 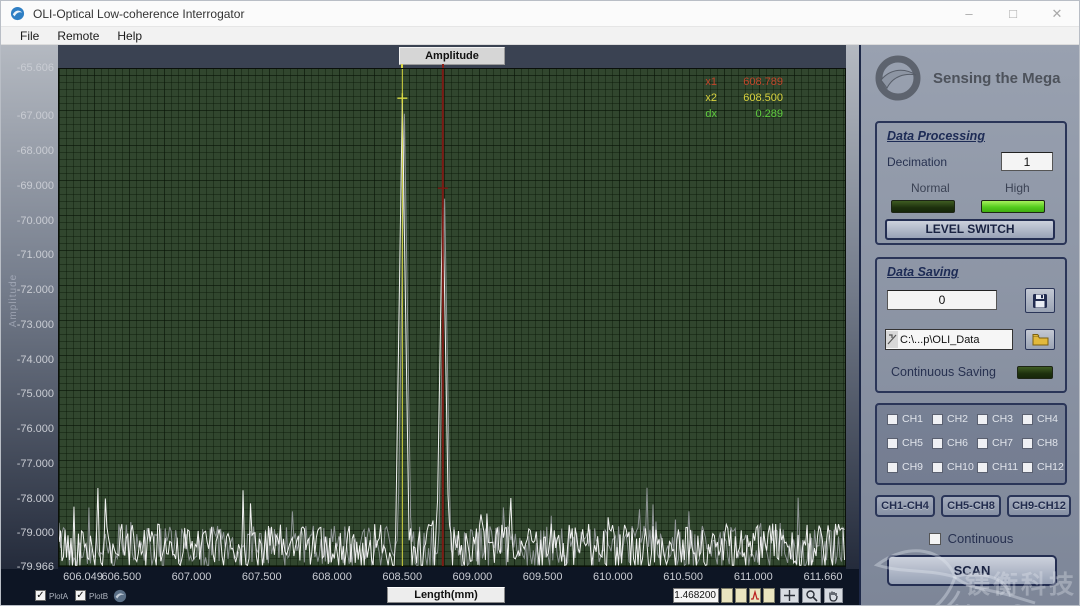 What do you see at coordinates (937, 467) in the screenshot?
I see `ch10-checkbox` at bounding box center [937, 467].